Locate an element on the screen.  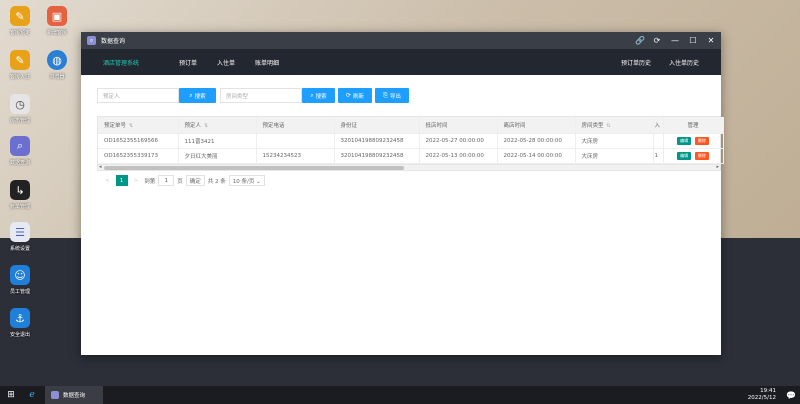
app-icon is located at coordinates (55, 395).